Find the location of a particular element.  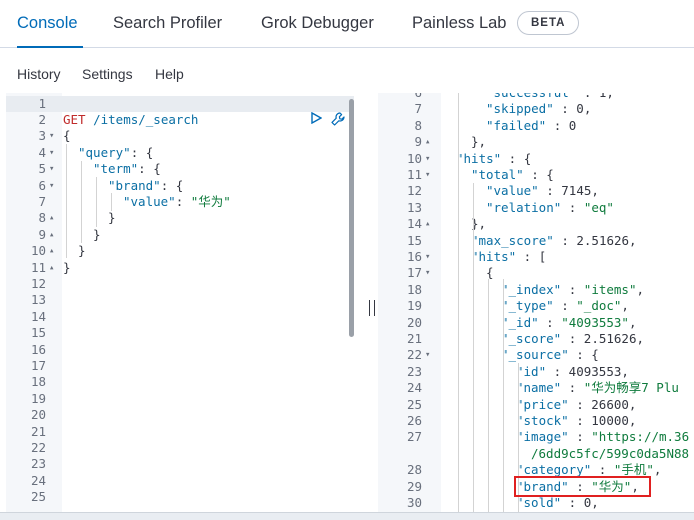

code-text: "hits" : [ is located at coordinates (501, 257).